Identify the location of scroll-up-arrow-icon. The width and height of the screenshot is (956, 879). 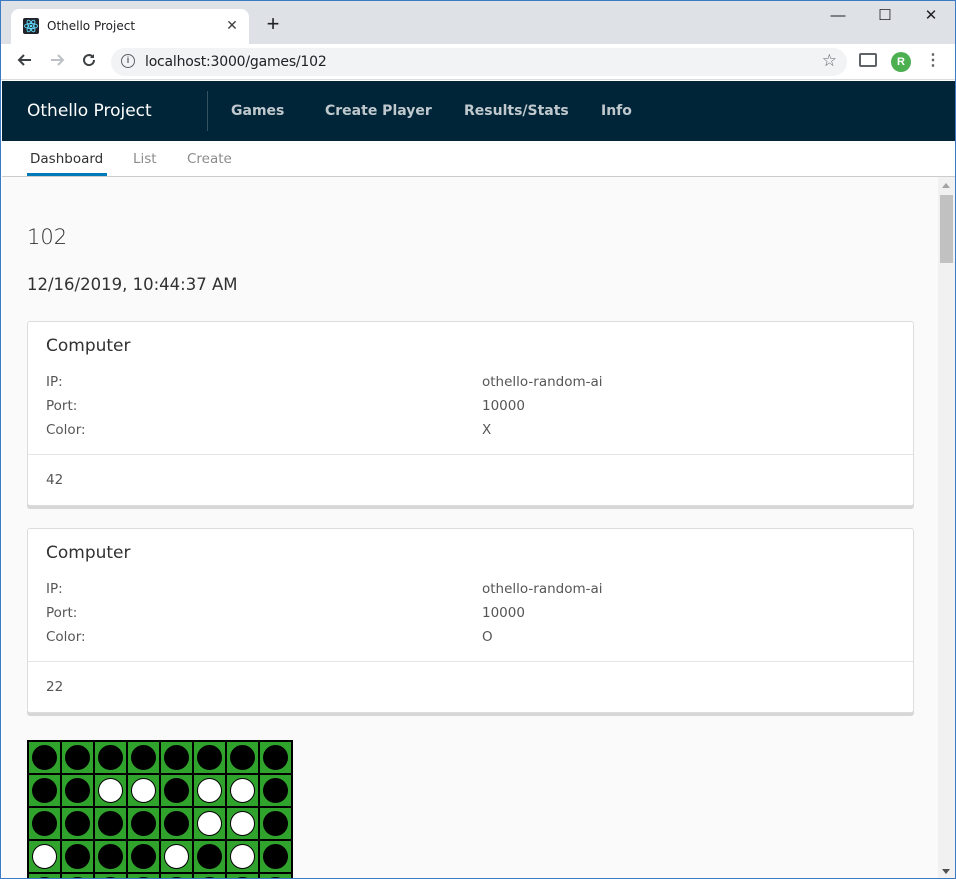
(946, 185).